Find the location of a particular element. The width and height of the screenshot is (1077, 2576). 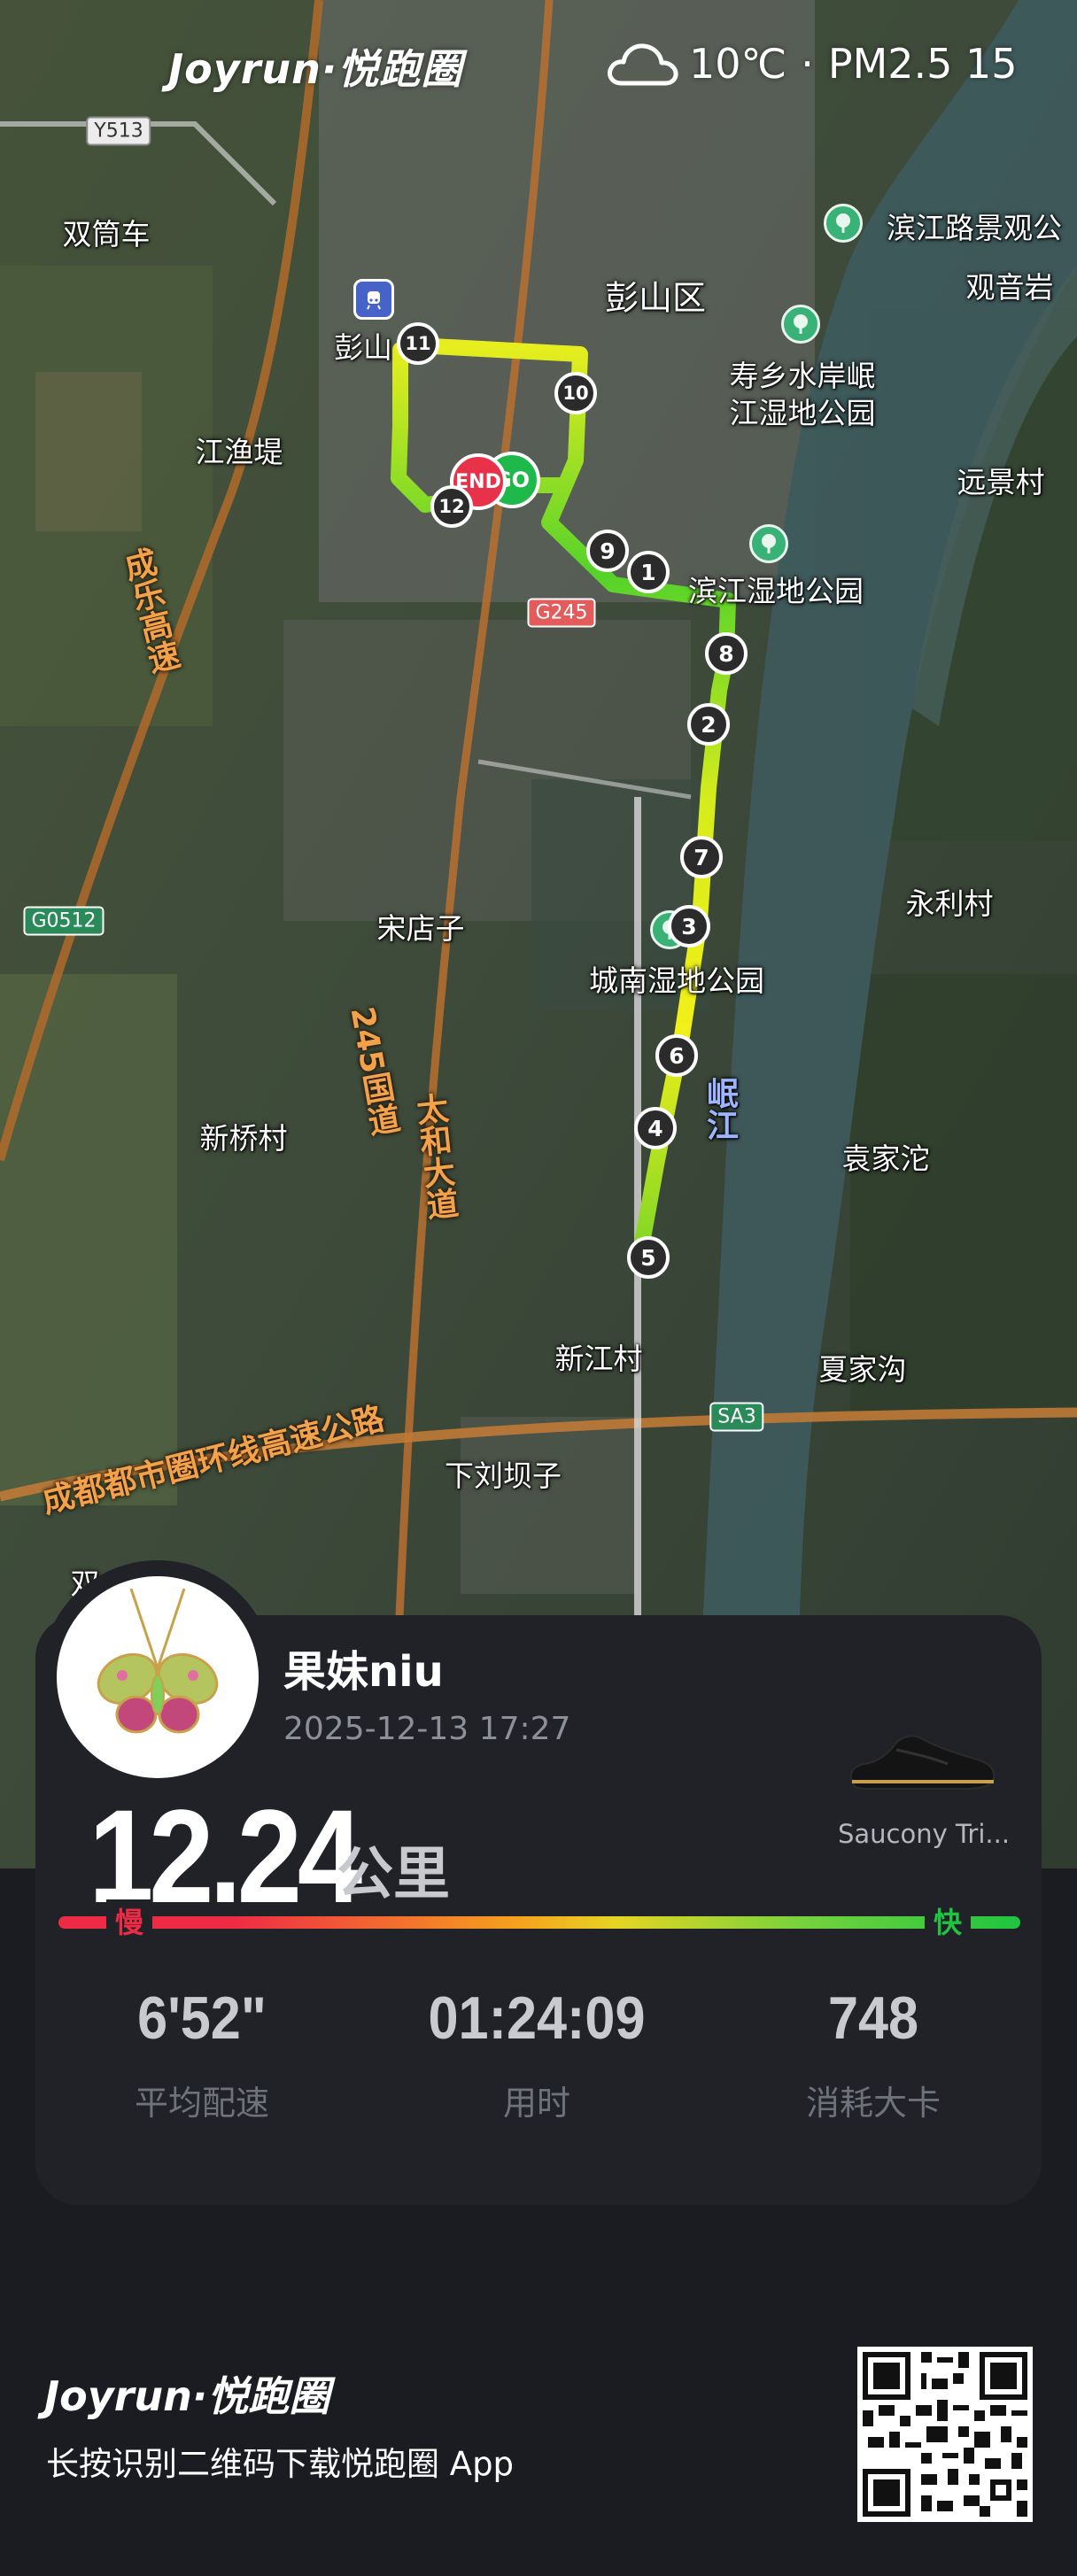

qr-code is located at coordinates (945, 2434).